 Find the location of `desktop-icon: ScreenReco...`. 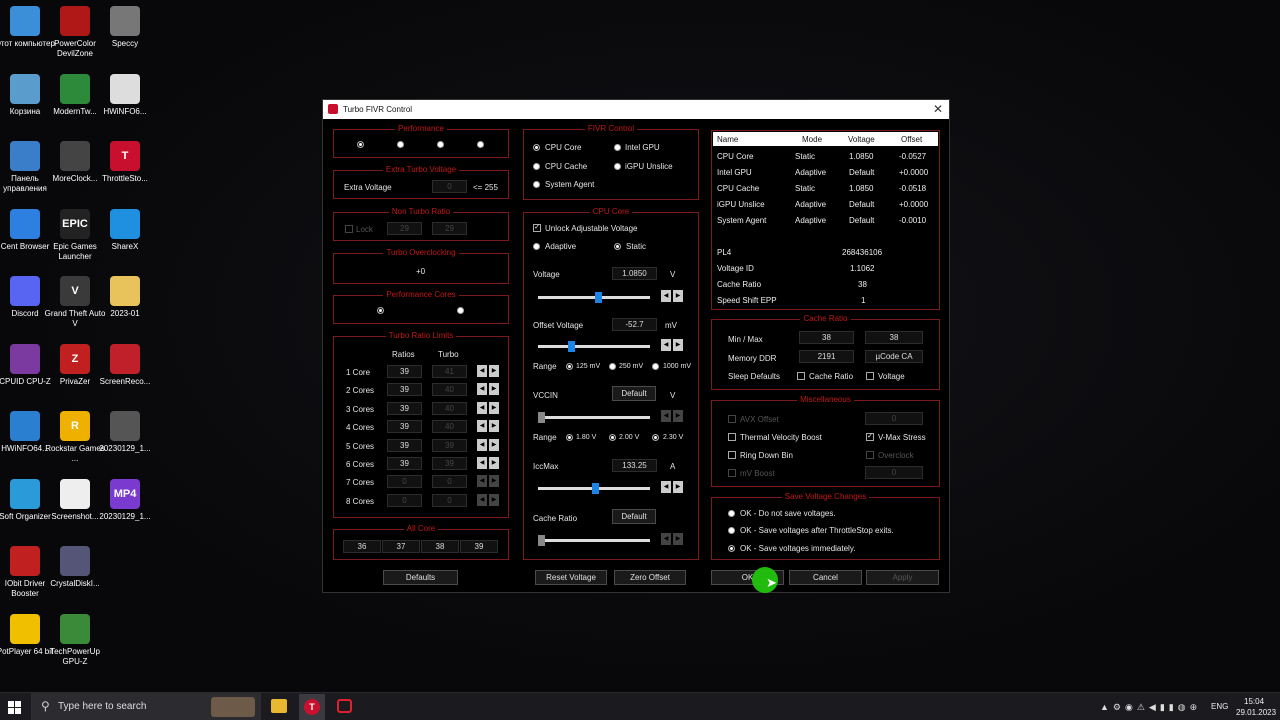

desktop-icon: ScreenReco... is located at coordinates (125, 365).